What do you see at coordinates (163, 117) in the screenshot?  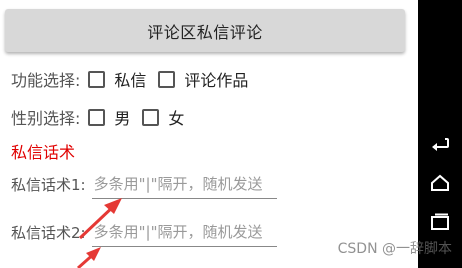 I see `checkbox-female: 女` at bounding box center [163, 117].